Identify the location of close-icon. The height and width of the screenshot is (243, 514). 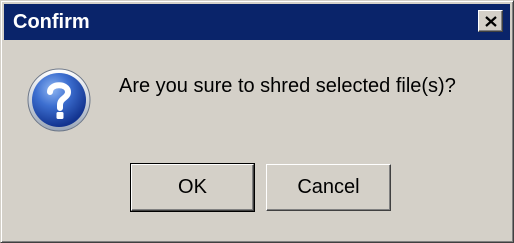
(491, 21).